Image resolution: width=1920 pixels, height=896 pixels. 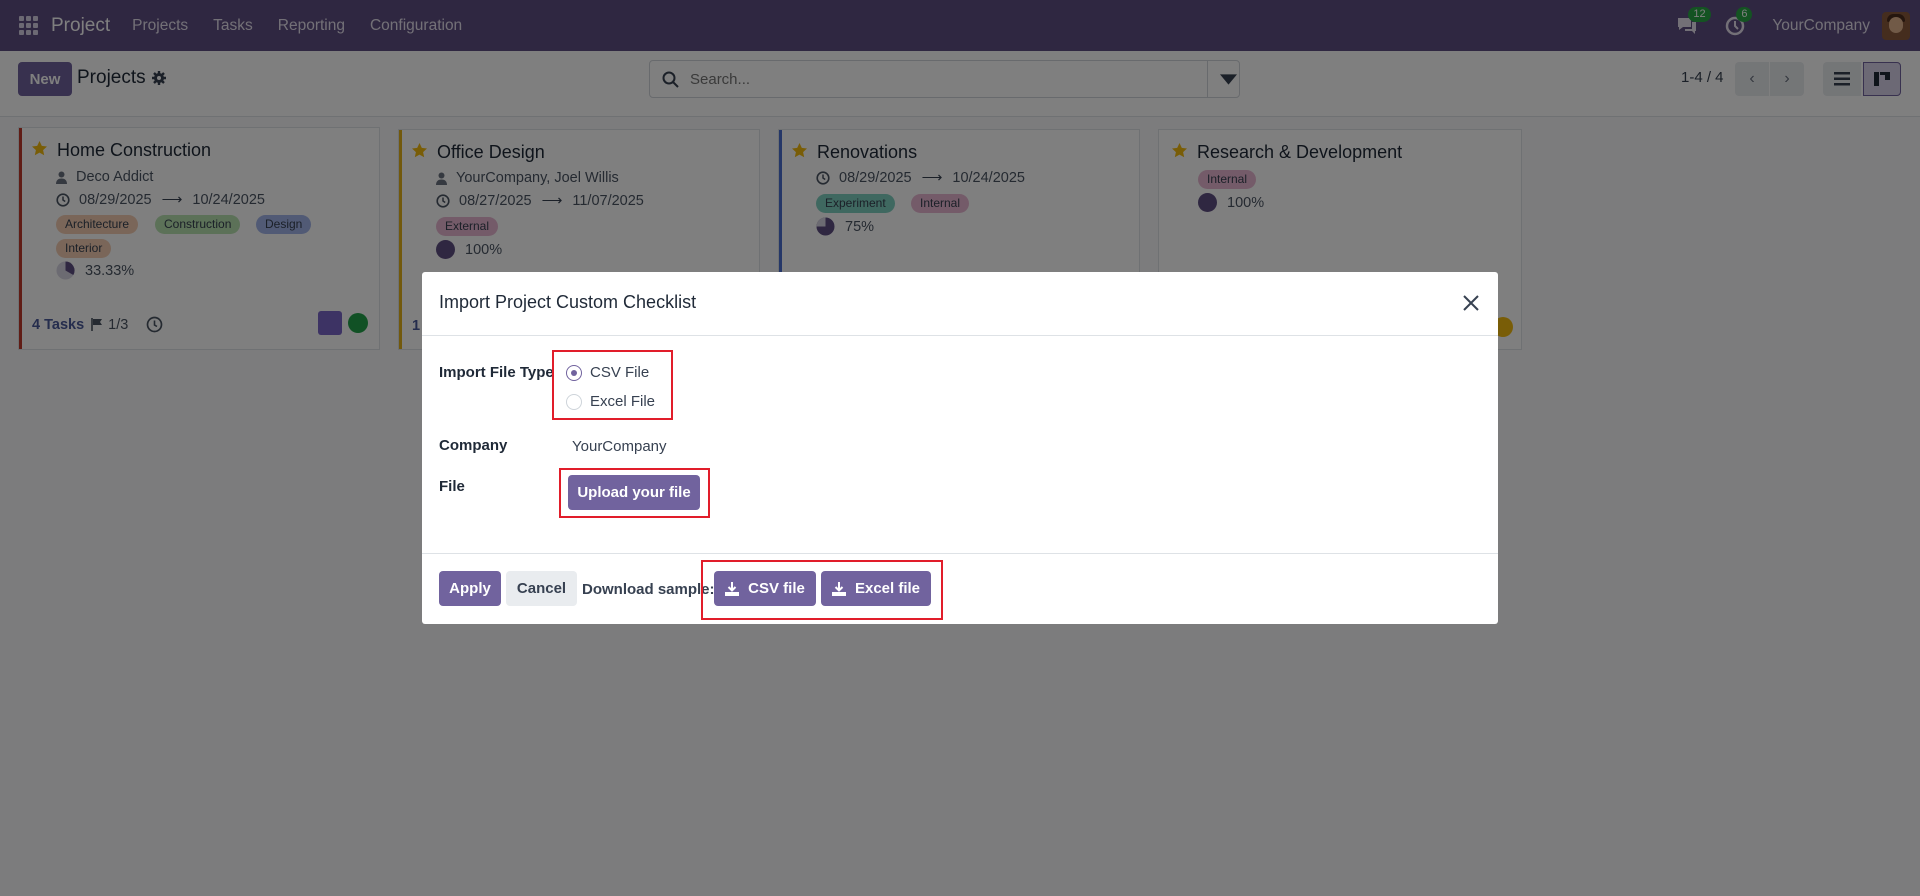 I want to click on modal-header: Import Project Custom Checklist, so click(x=960, y=304).